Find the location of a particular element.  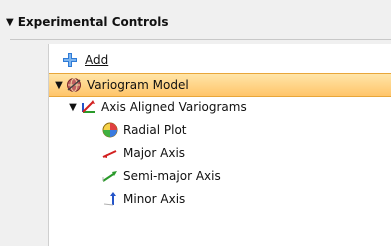

tree-item-major-axis: Major Axis is located at coordinates (143, 153).